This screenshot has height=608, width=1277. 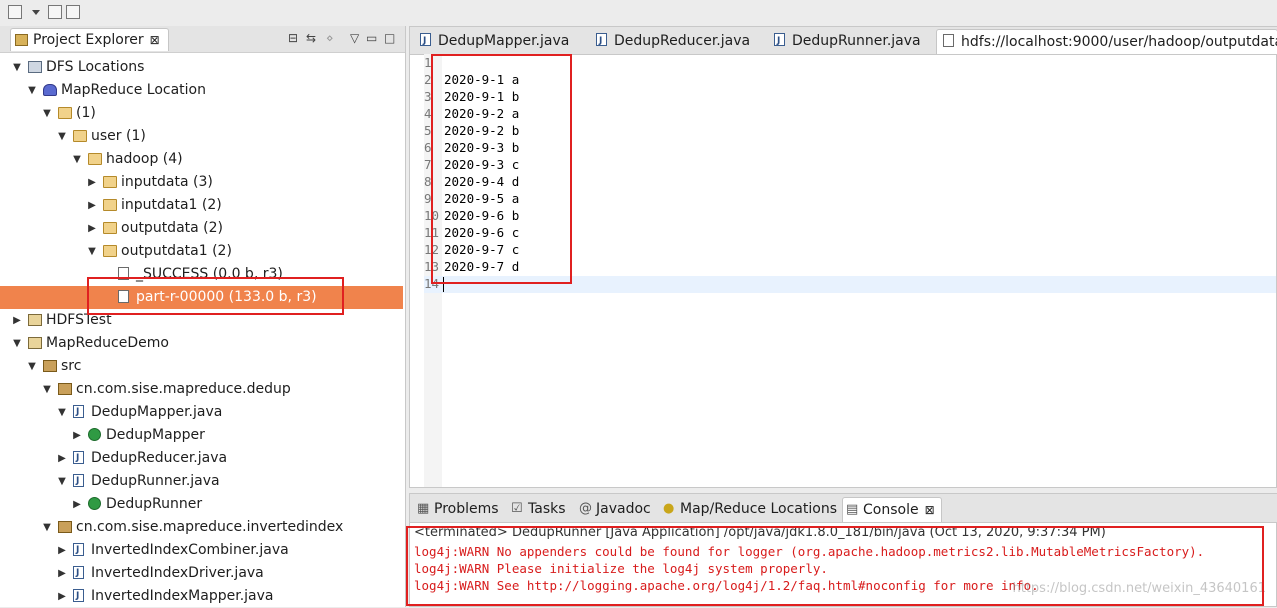 I want to click on line-number: 13, so click(x=432, y=266).